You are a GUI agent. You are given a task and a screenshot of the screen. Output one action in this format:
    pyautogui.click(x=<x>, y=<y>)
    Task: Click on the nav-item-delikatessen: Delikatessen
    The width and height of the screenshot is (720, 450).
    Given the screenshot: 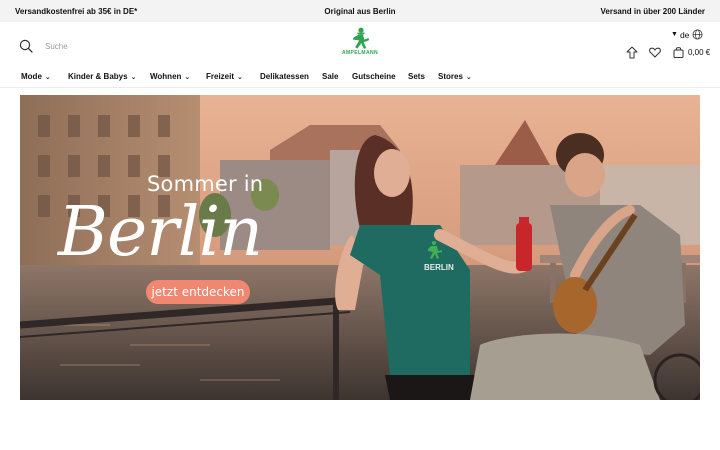 What is the action you would take?
    pyautogui.click(x=284, y=76)
    